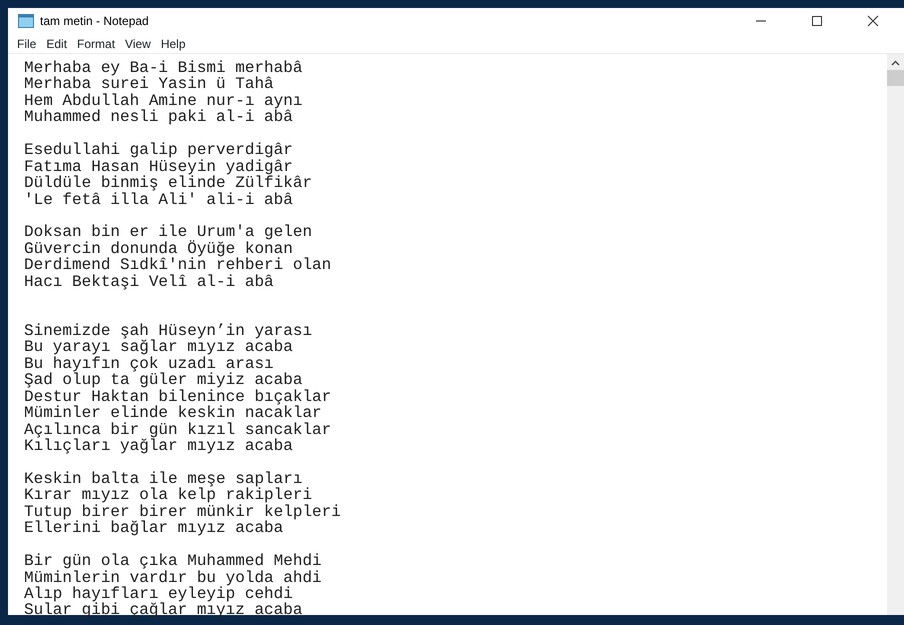 This screenshot has width=904, height=625. I want to click on close-icon, so click(873, 21).